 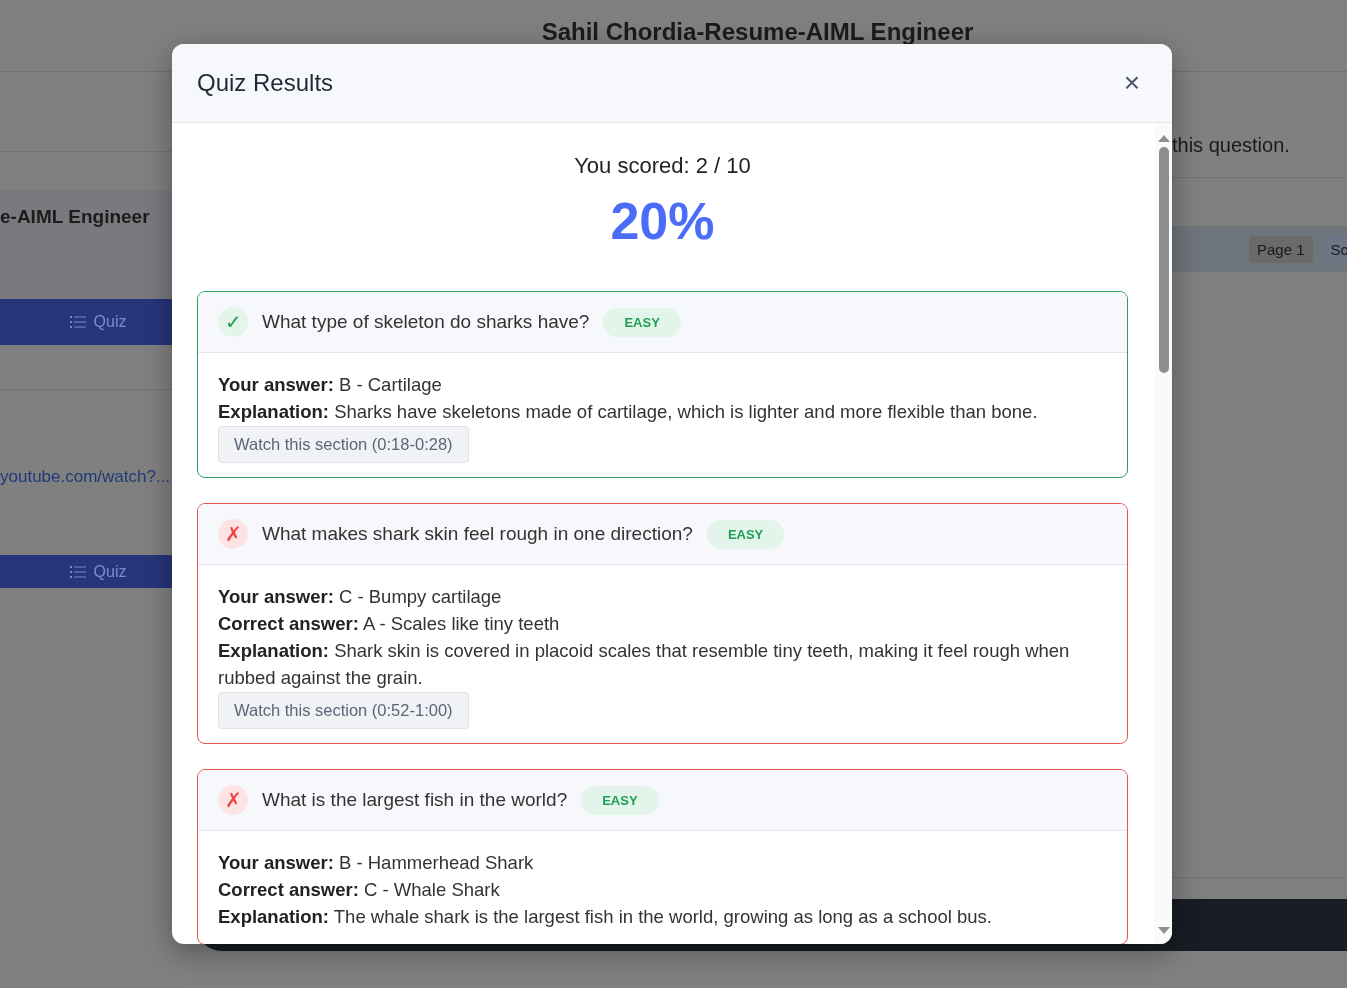 What do you see at coordinates (360, 597) in the screenshot?
I see `answer-line: Your answer: C - Bumpy cartilage` at bounding box center [360, 597].